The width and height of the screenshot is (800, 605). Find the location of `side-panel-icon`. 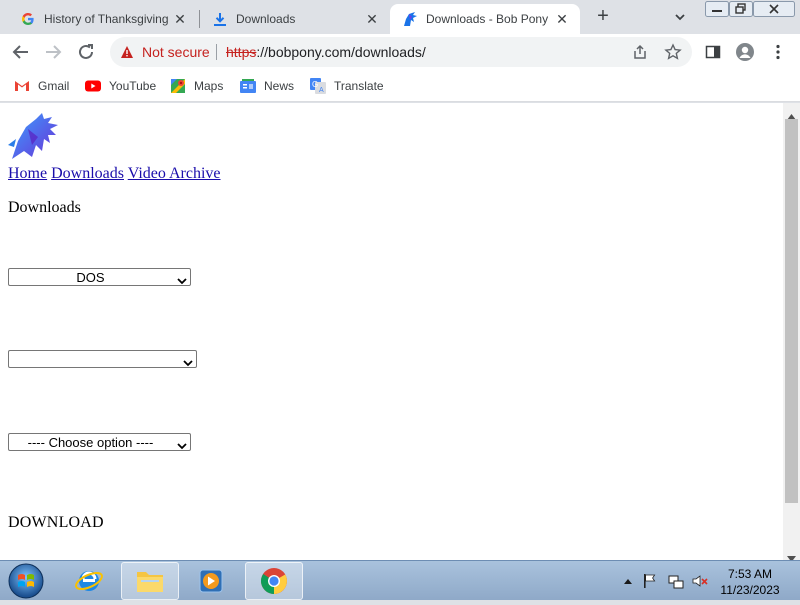

side-panel-icon is located at coordinates (713, 52).